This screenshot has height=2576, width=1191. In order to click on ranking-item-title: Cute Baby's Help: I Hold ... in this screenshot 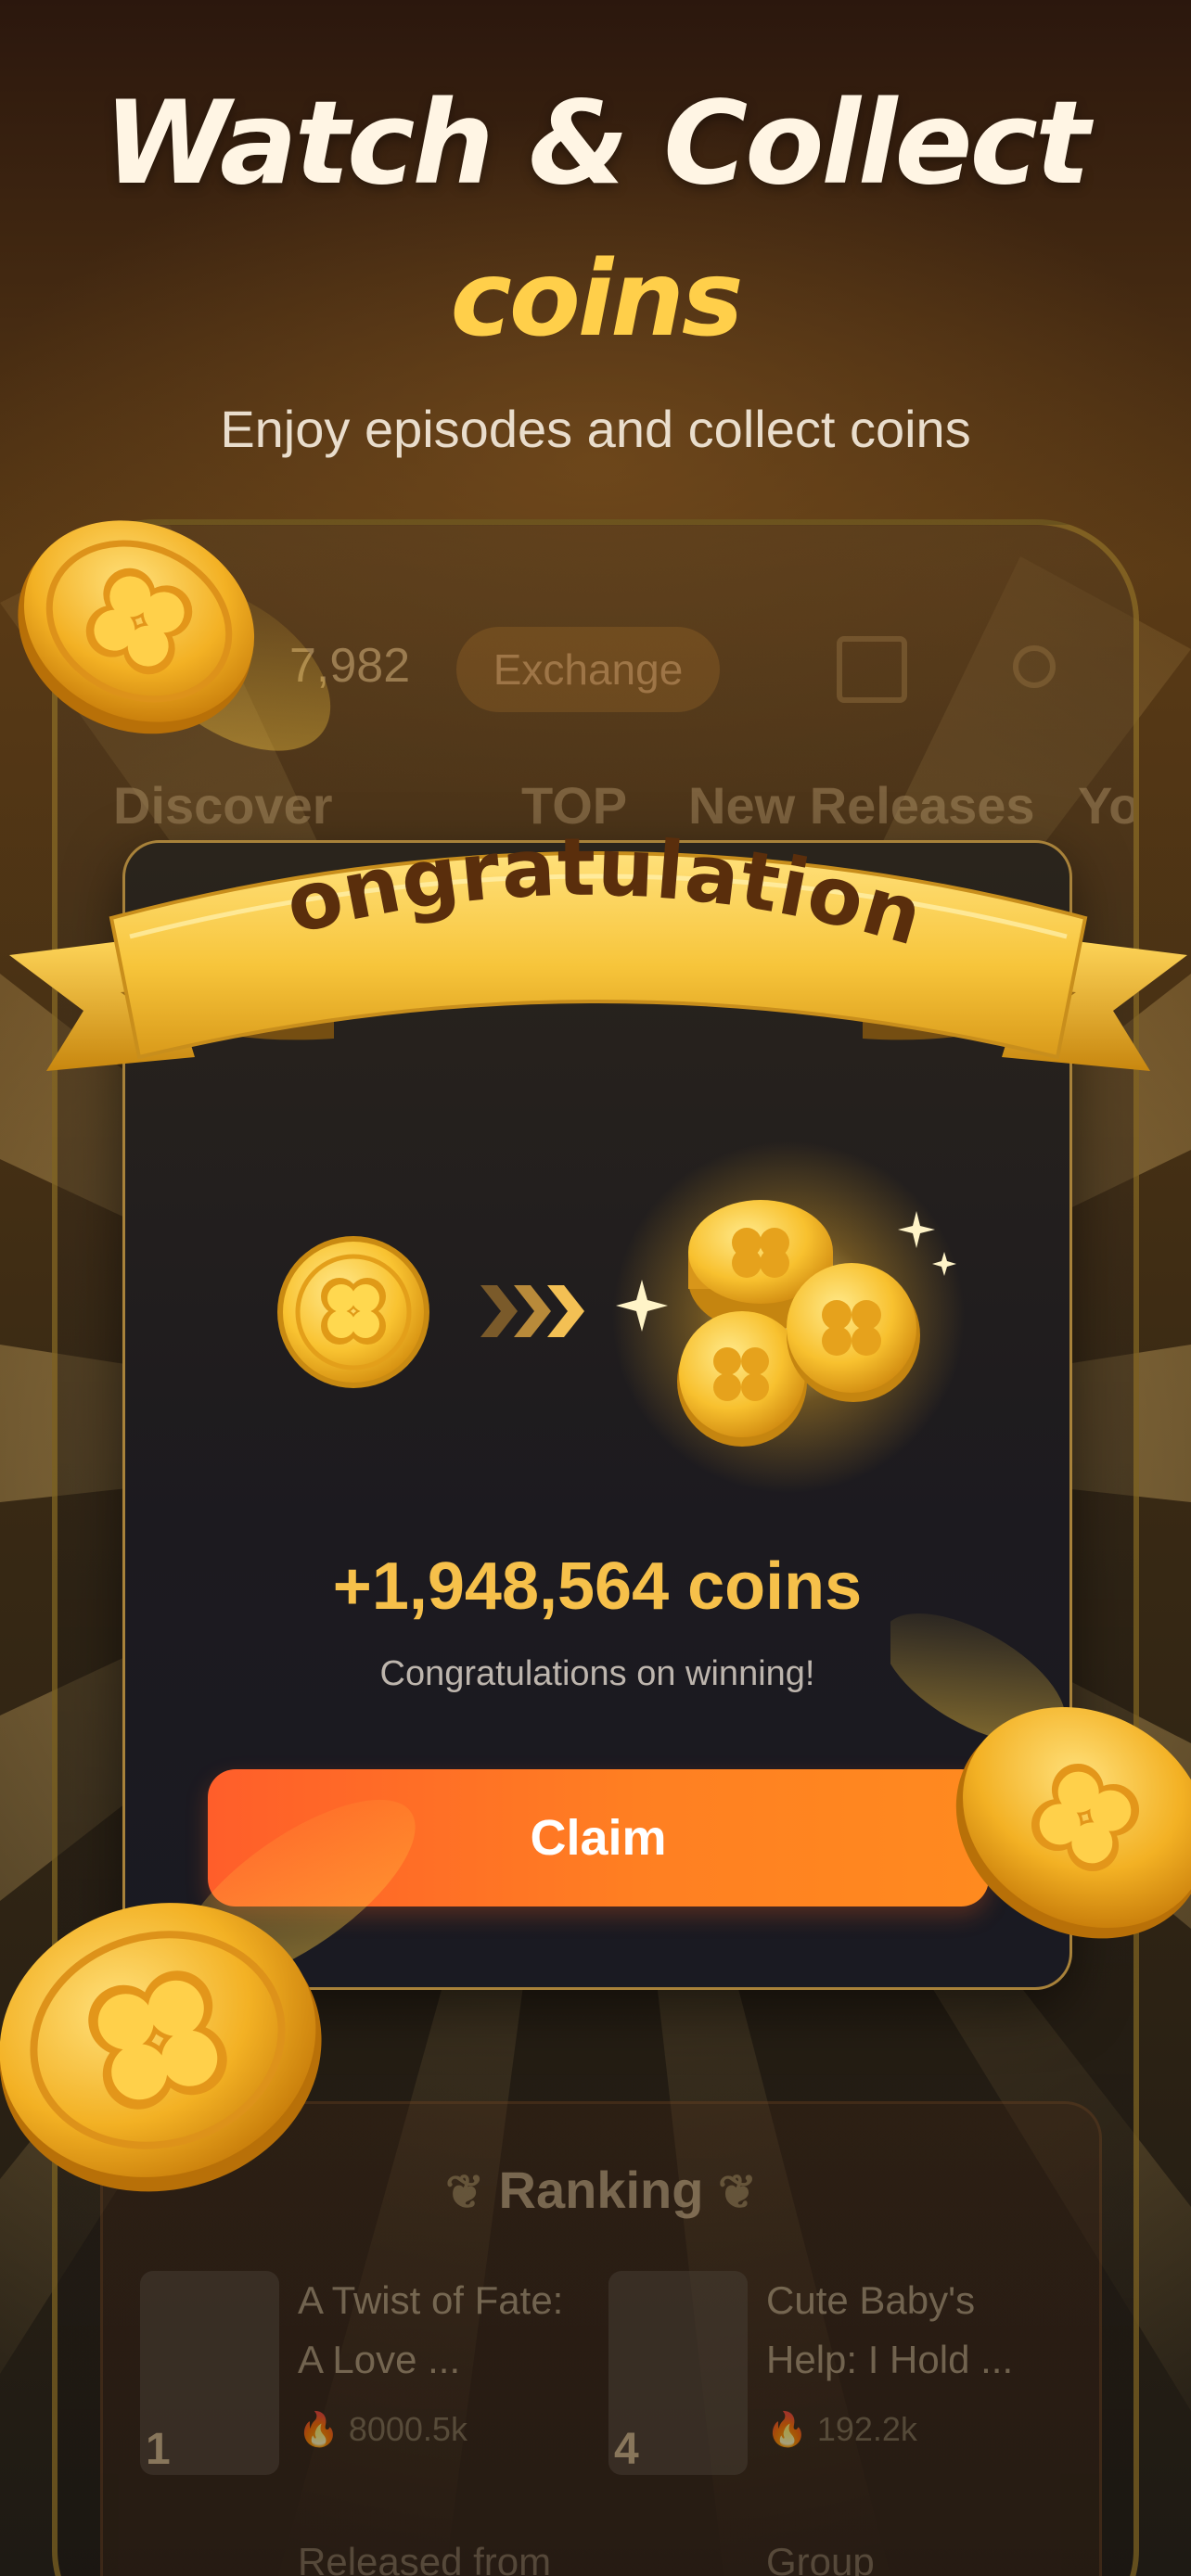, I will do `click(890, 2329)`.